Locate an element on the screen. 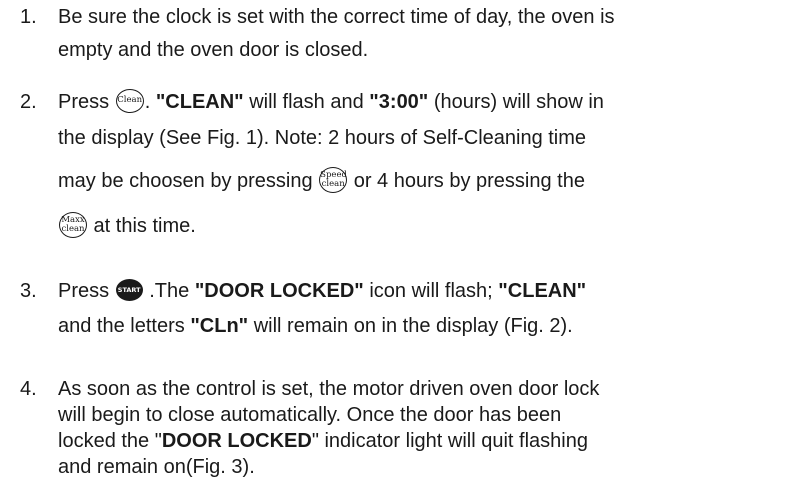 The image size is (806, 503). start-key-icon: START is located at coordinates (129, 290).